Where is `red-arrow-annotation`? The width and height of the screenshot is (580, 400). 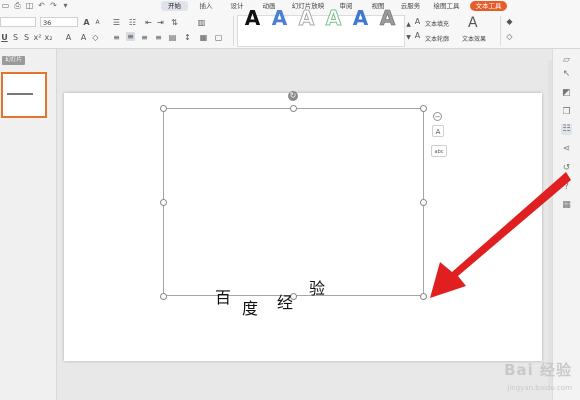
red-arrow-annotation is located at coordinates (500, 235).